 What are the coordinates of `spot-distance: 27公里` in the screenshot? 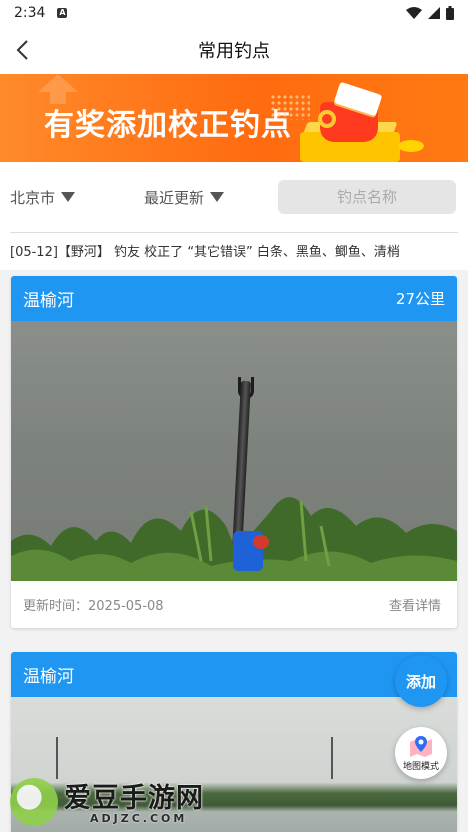 It's located at (420, 299).